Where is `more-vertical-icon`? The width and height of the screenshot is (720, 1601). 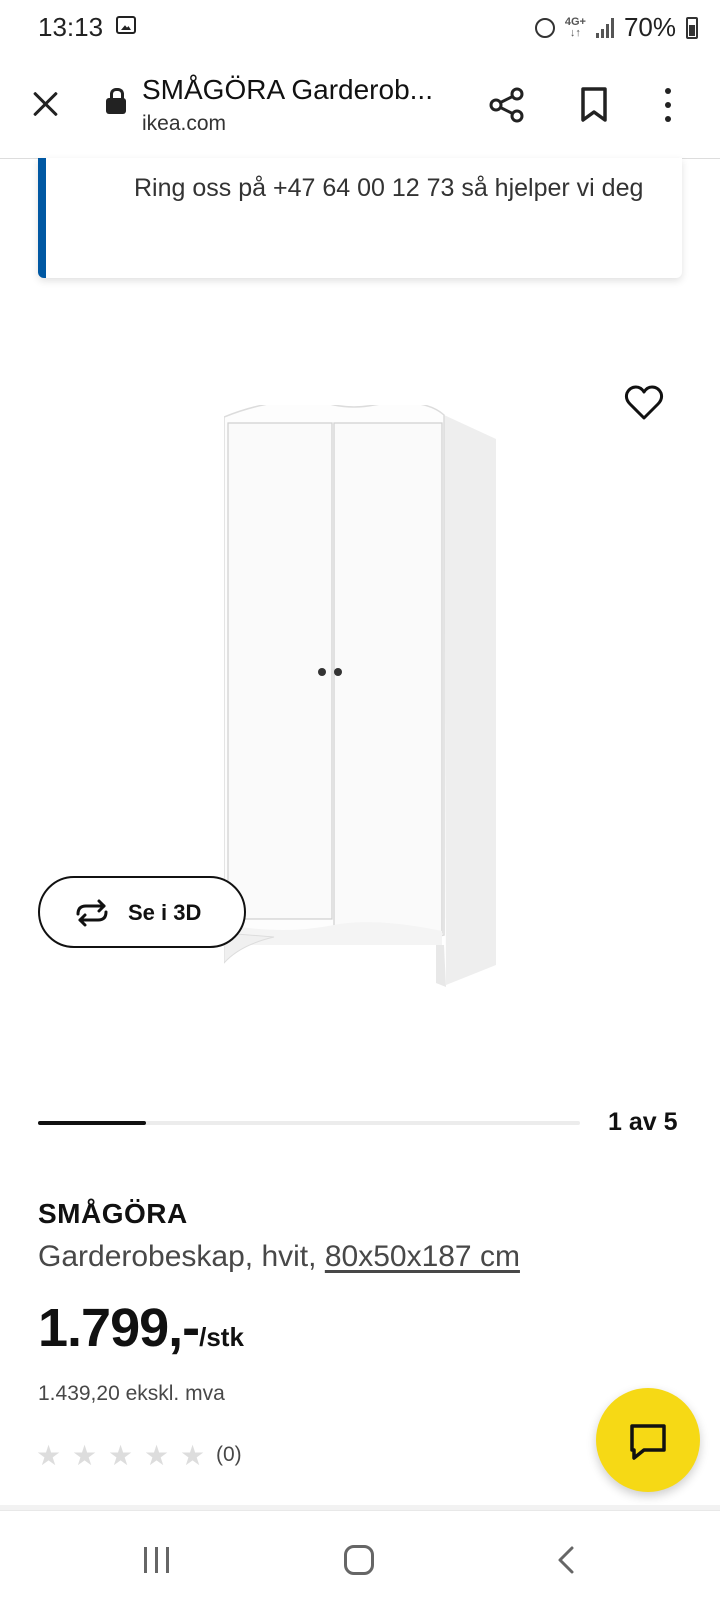 more-vertical-icon is located at coordinates (668, 105).